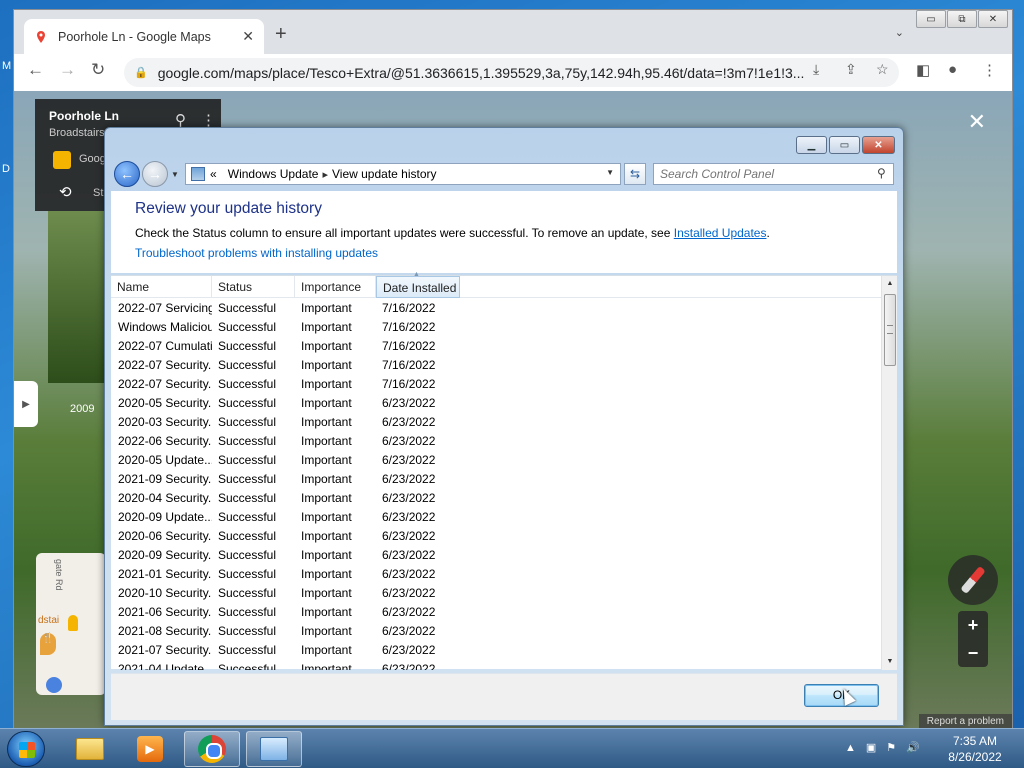 The image size is (1024, 768). Describe the element at coordinates (161, 287) in the screenshot. I see `column-header-name: Name` at that location.